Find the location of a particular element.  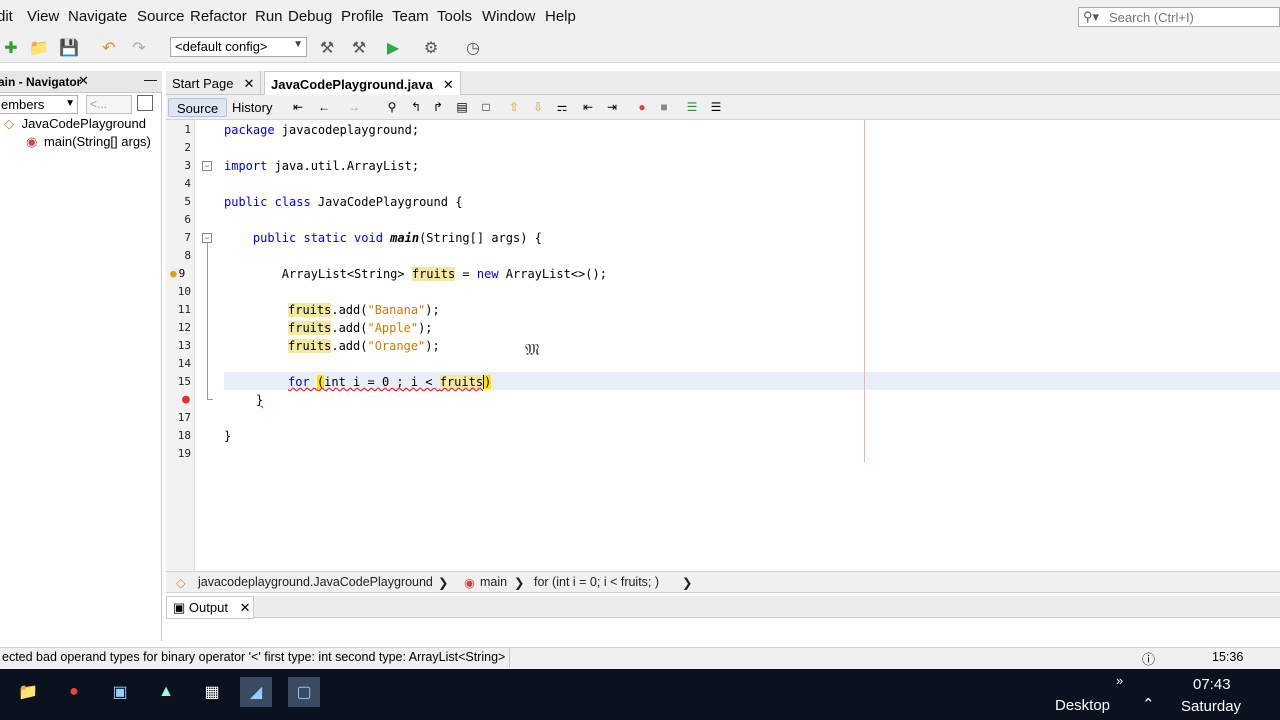

find-icon: ⚲ is located at coordinates (392, 107).